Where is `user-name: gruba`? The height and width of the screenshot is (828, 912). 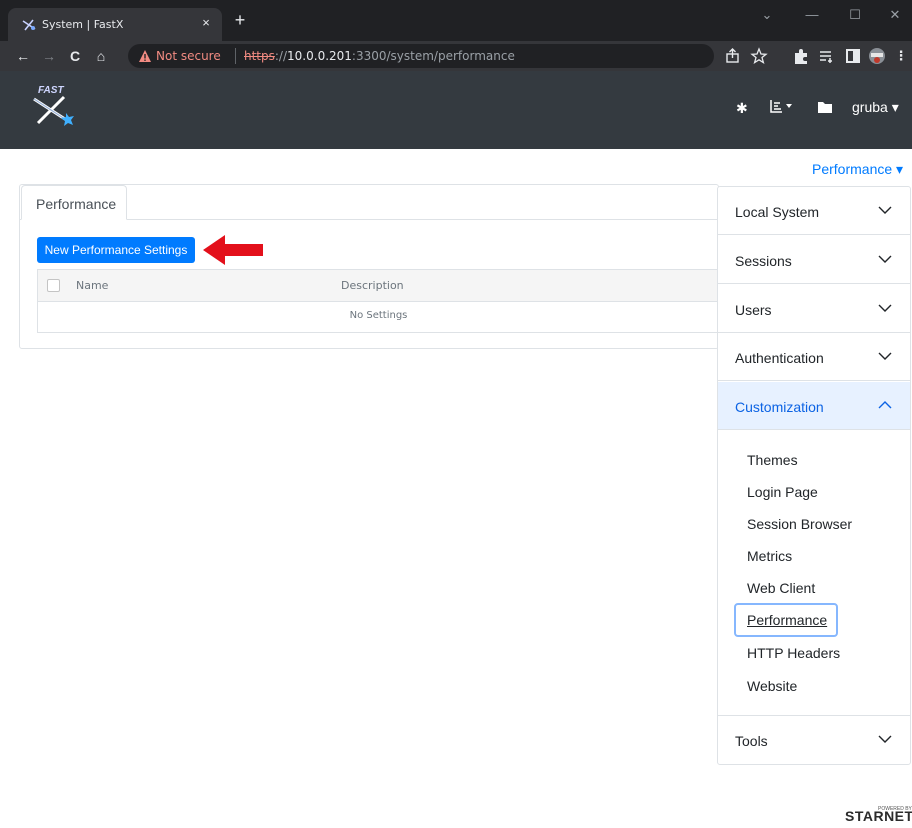
user-name: gruba is located at coordinates (870, 107).